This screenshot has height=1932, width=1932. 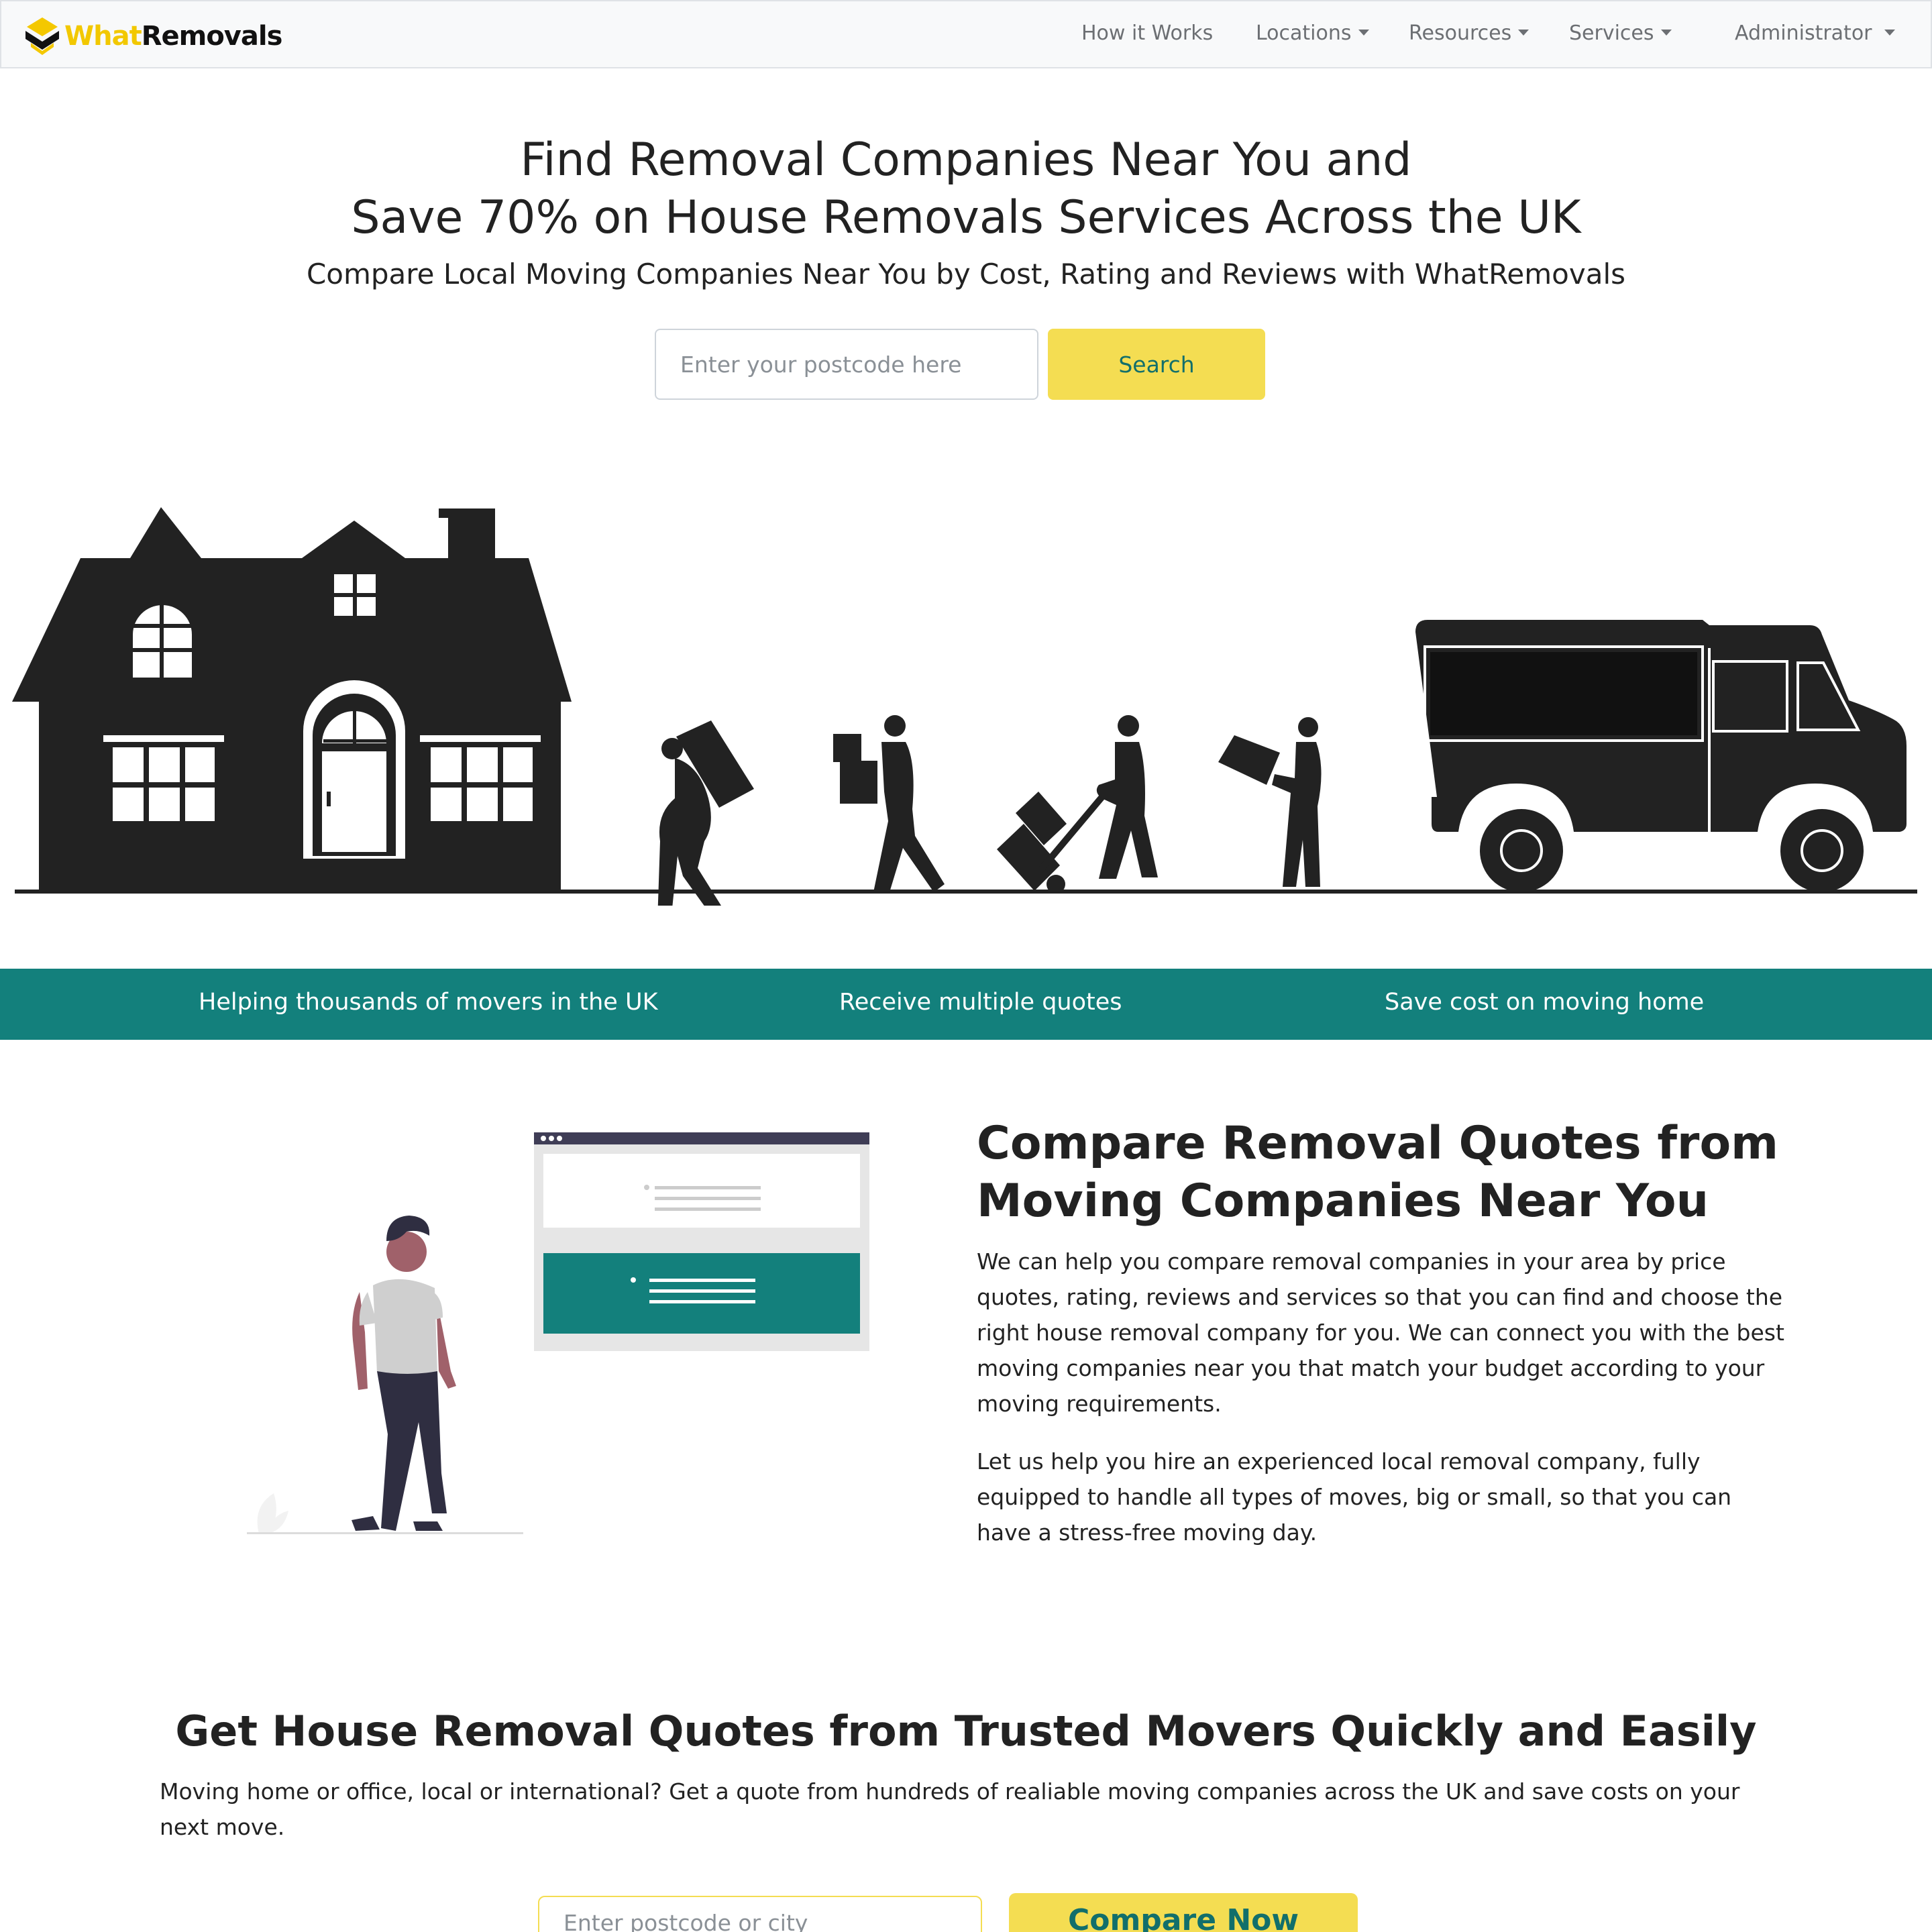 I want to click on brand-name: WhatRemovals, so click(x=173, y=36).